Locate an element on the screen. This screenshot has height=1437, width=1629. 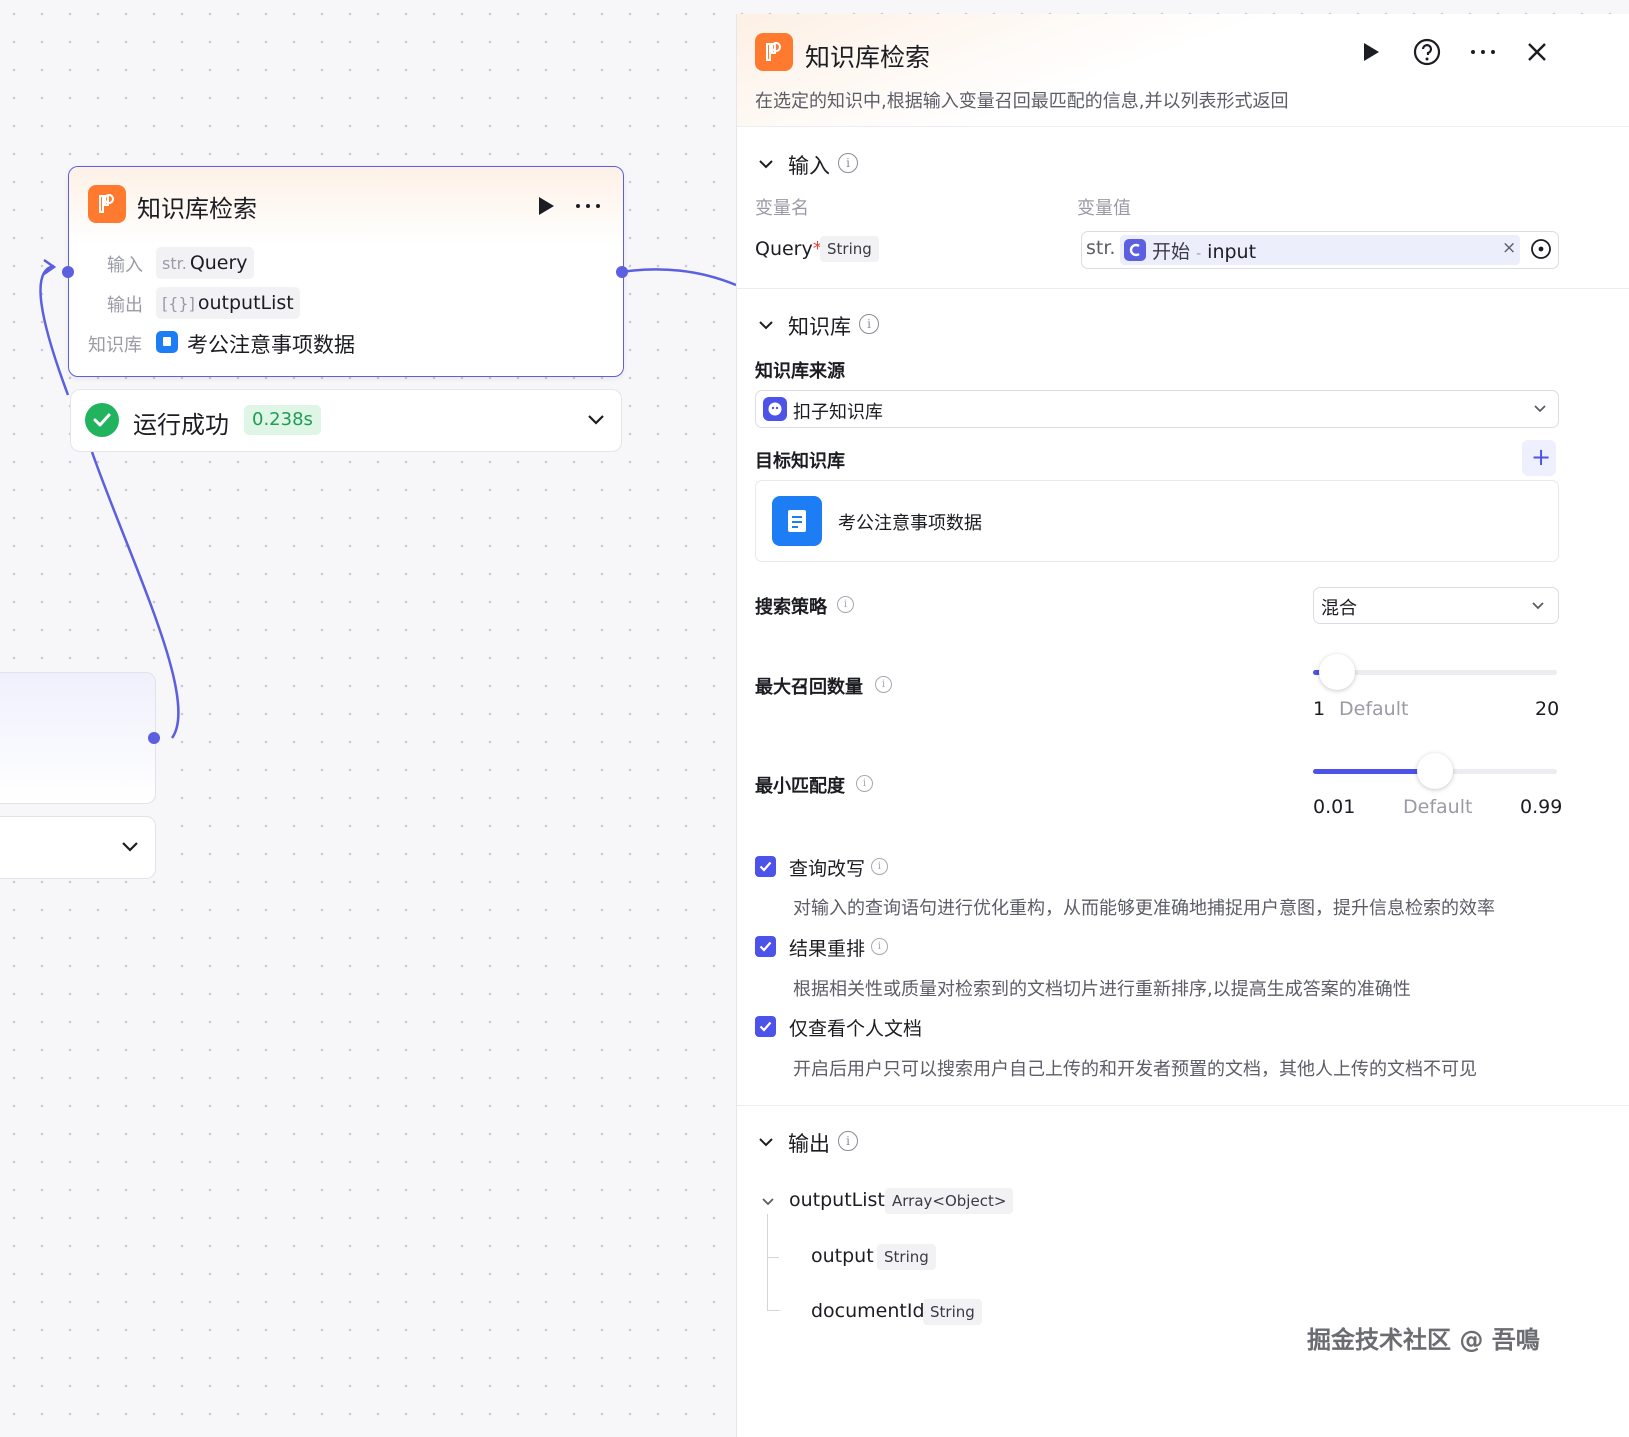
array-object-icon: [{}] is located at coordinates (178, 303).